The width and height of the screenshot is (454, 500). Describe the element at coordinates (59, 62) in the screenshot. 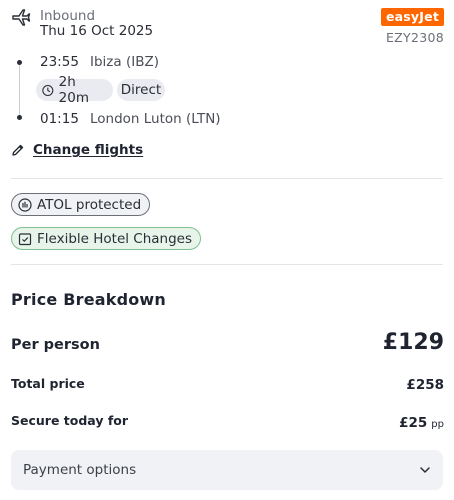

I see `departure-time: 23:55` at that location.